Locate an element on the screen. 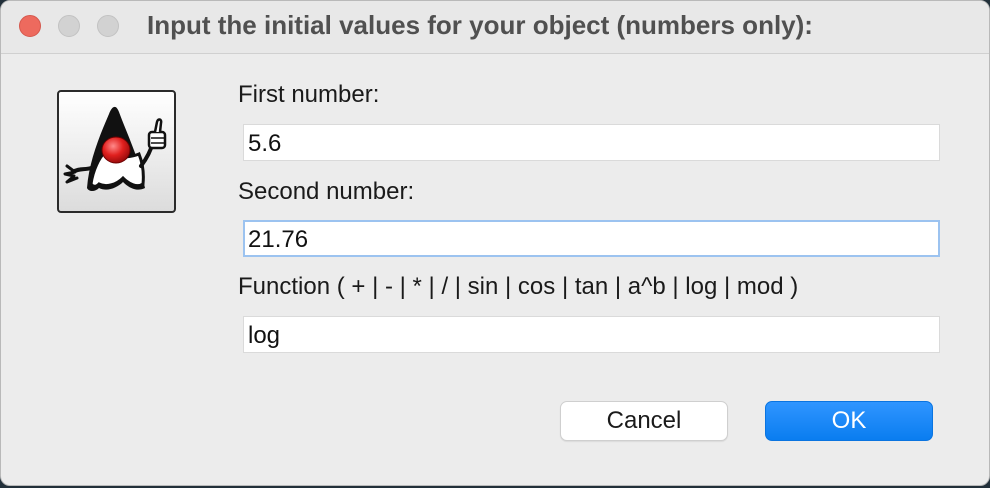 The width and height of the screenshot is (990, 488). second-number-label: Second number: is located at coordinates (326, 191).